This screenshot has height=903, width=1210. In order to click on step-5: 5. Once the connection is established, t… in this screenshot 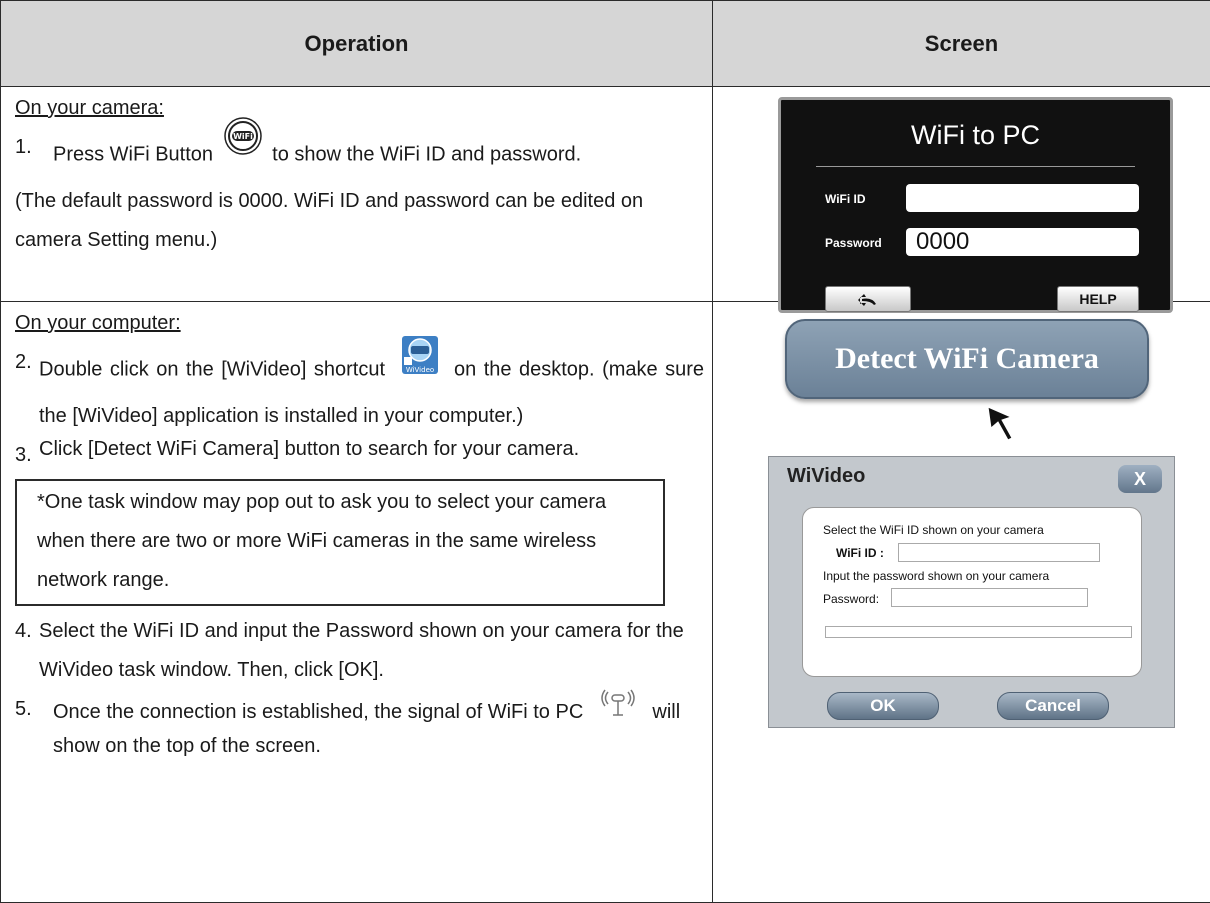, I will do `click(359, 725)`.